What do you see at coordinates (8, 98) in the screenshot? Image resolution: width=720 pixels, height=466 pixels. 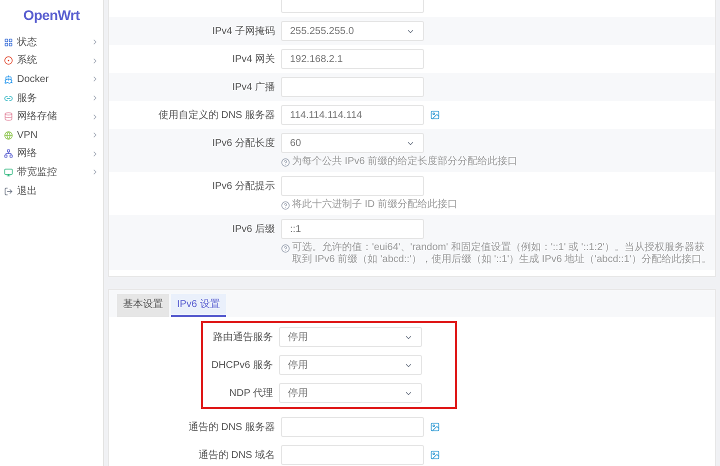 I see `link-icon` at bounding box center [8, 98].